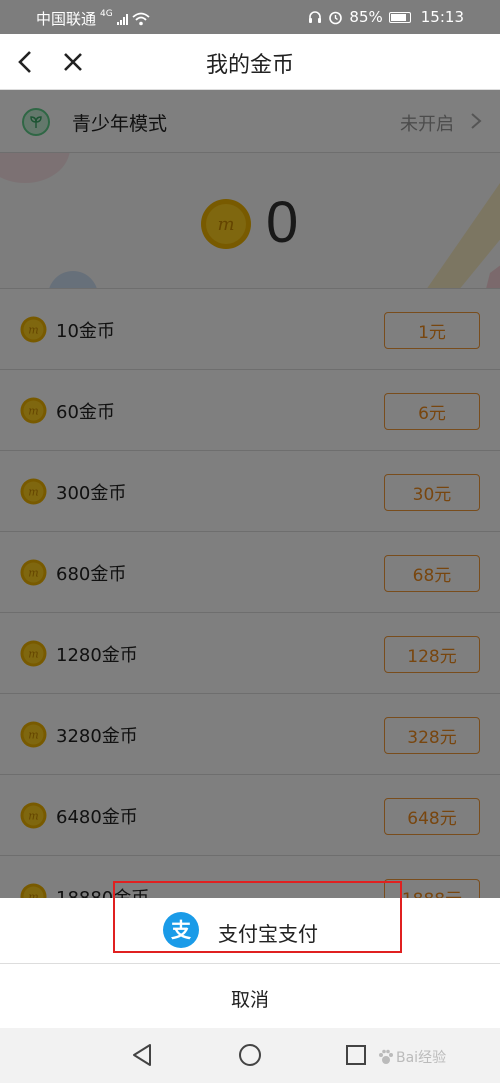 The width and height of the screenshot is (500, 1083). What do you see at coordinates (432, 411) in the screenshot?
I see `price-button: 6元` at bounding box center [432, 411].